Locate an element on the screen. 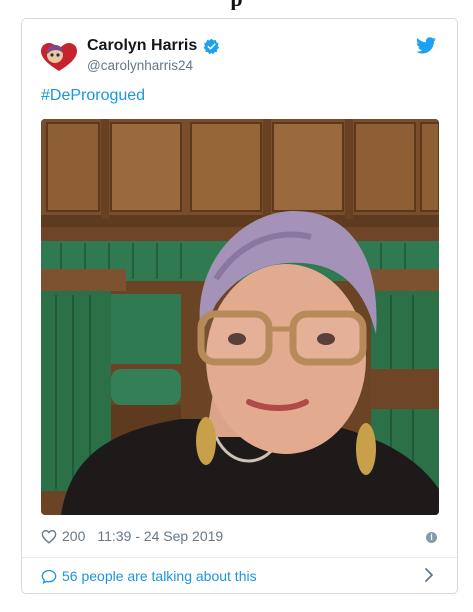  avatar is located at coordinates (59, 57).